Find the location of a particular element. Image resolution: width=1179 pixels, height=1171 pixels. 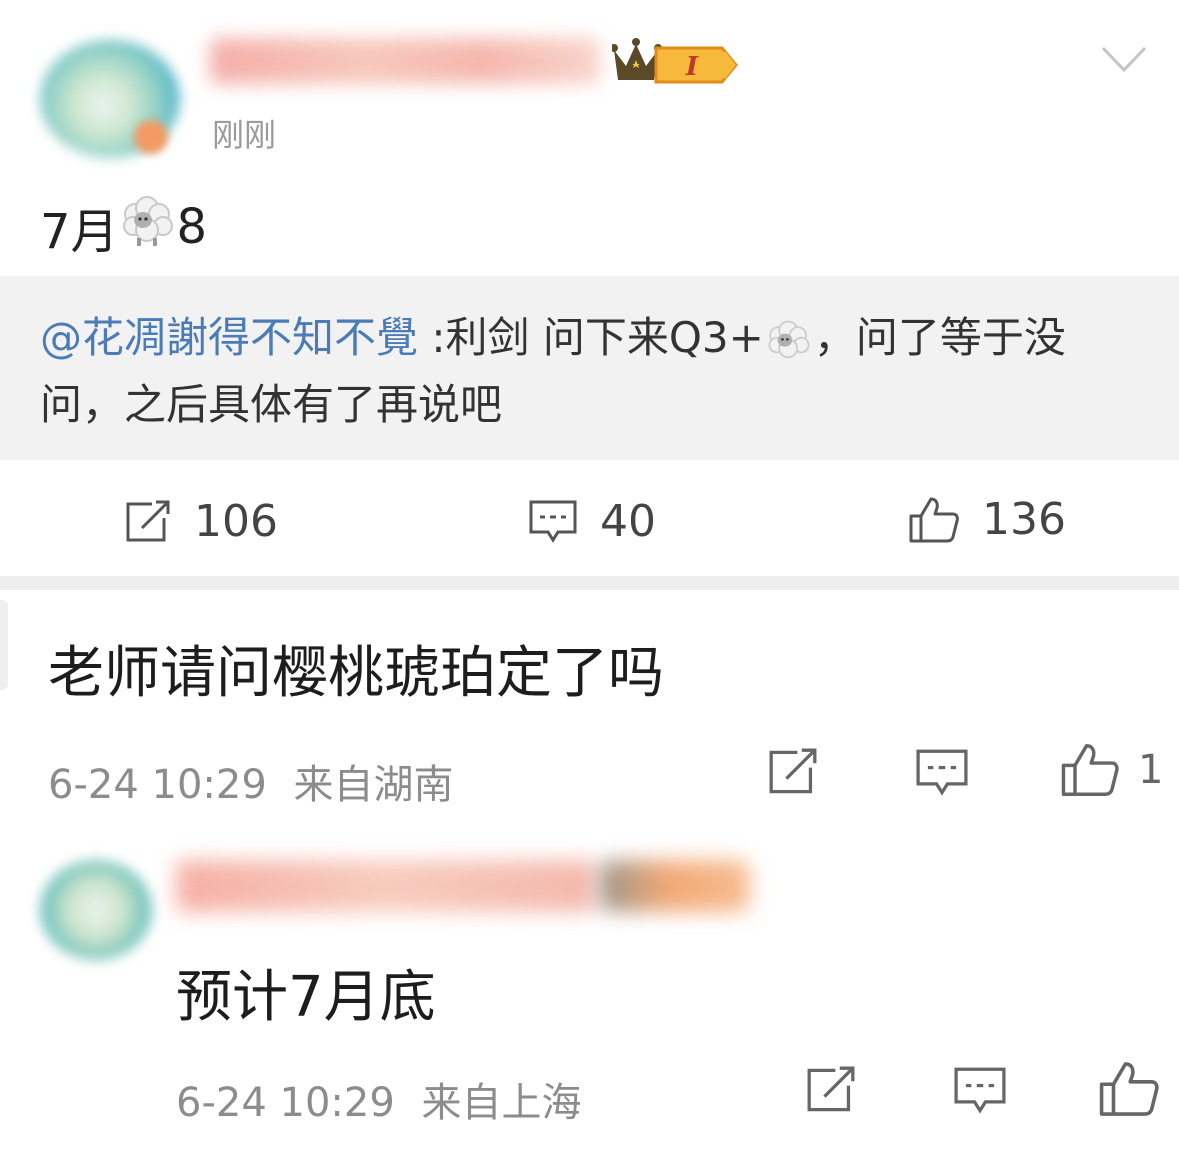

avatar-verified-badge is located at coordinates (151, 137).